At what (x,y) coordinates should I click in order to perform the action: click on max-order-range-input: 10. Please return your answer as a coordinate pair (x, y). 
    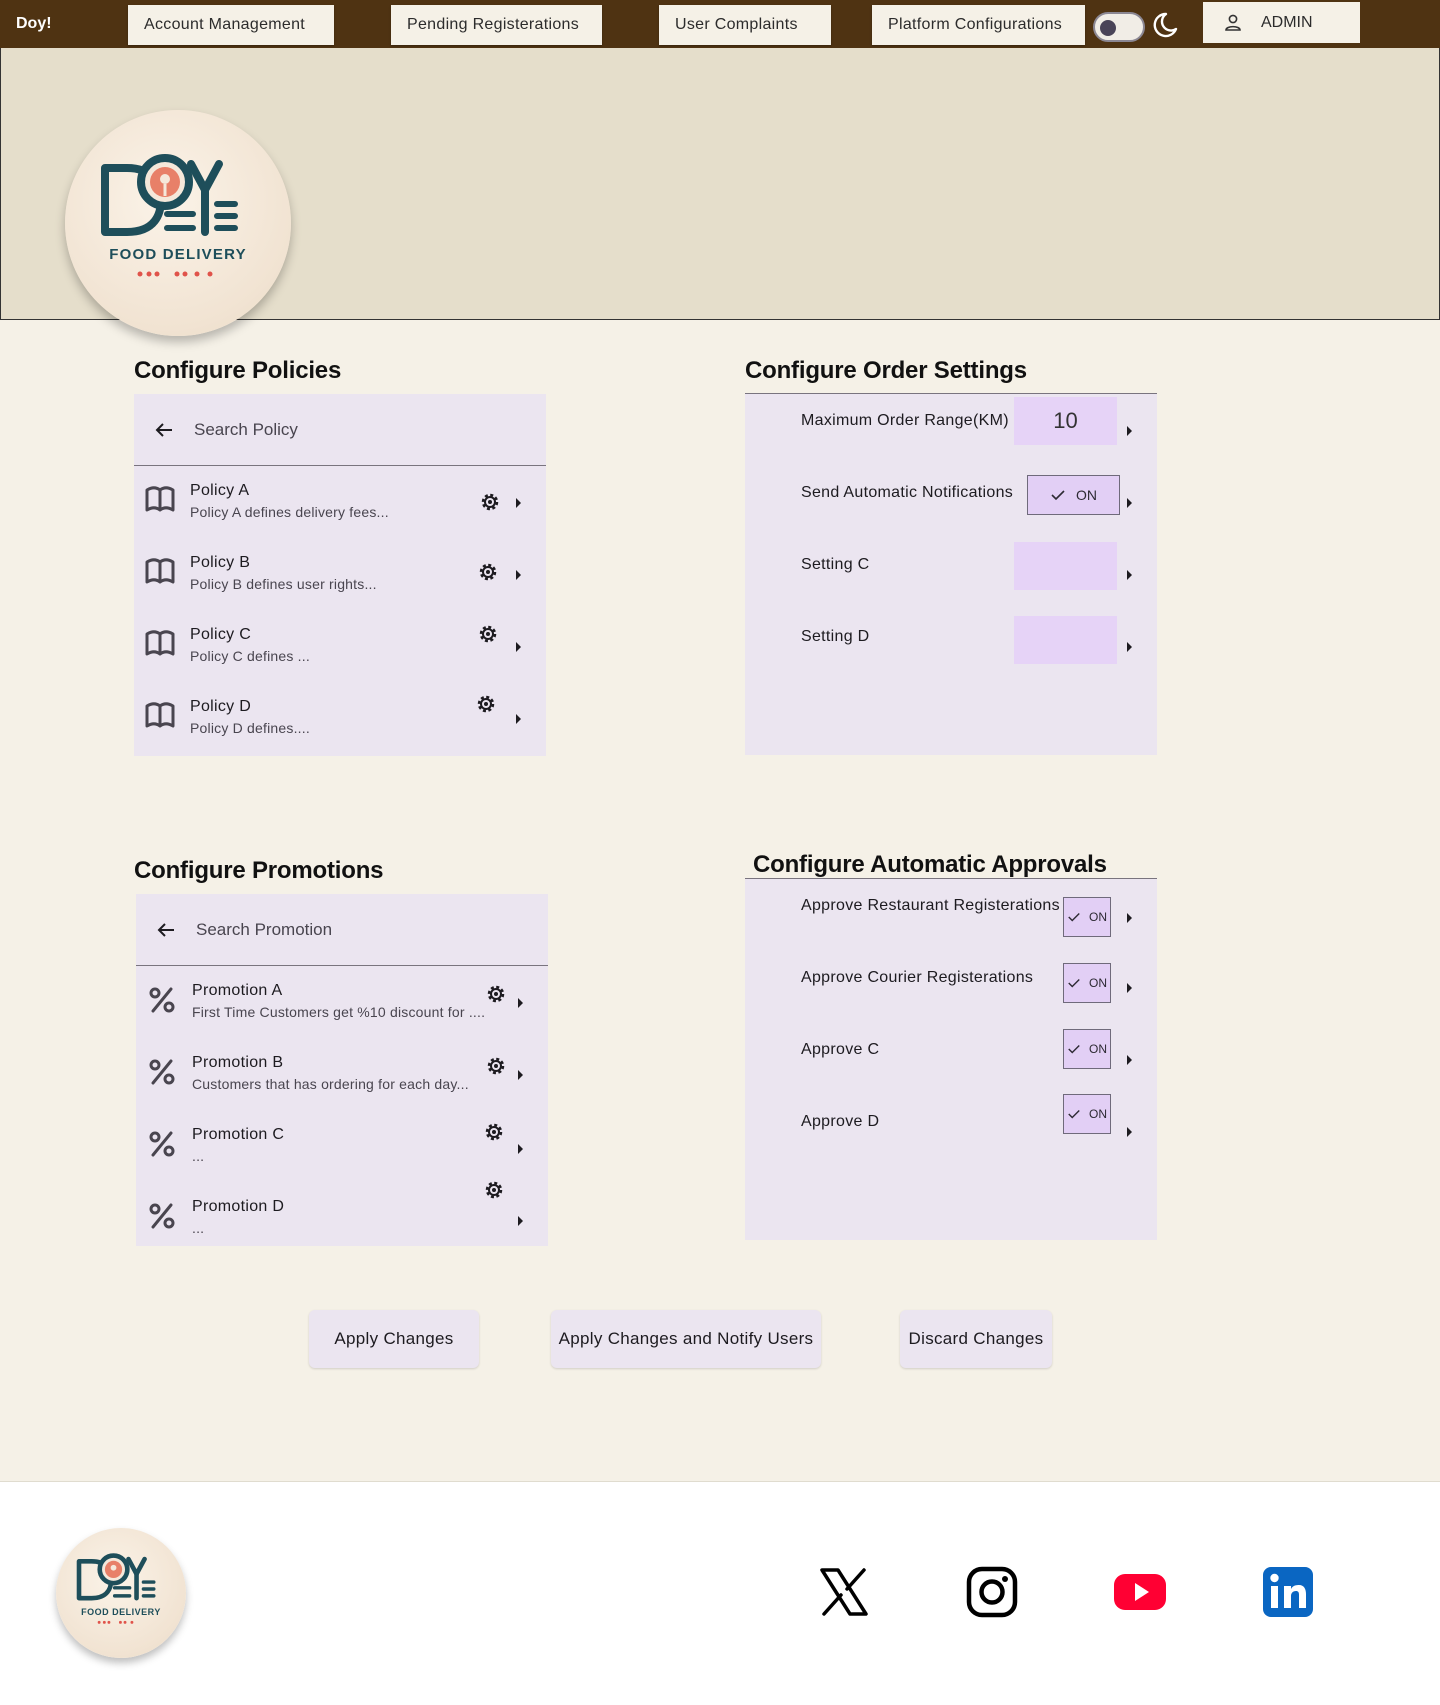
    Looking at the image, I should click on (1065, 421).